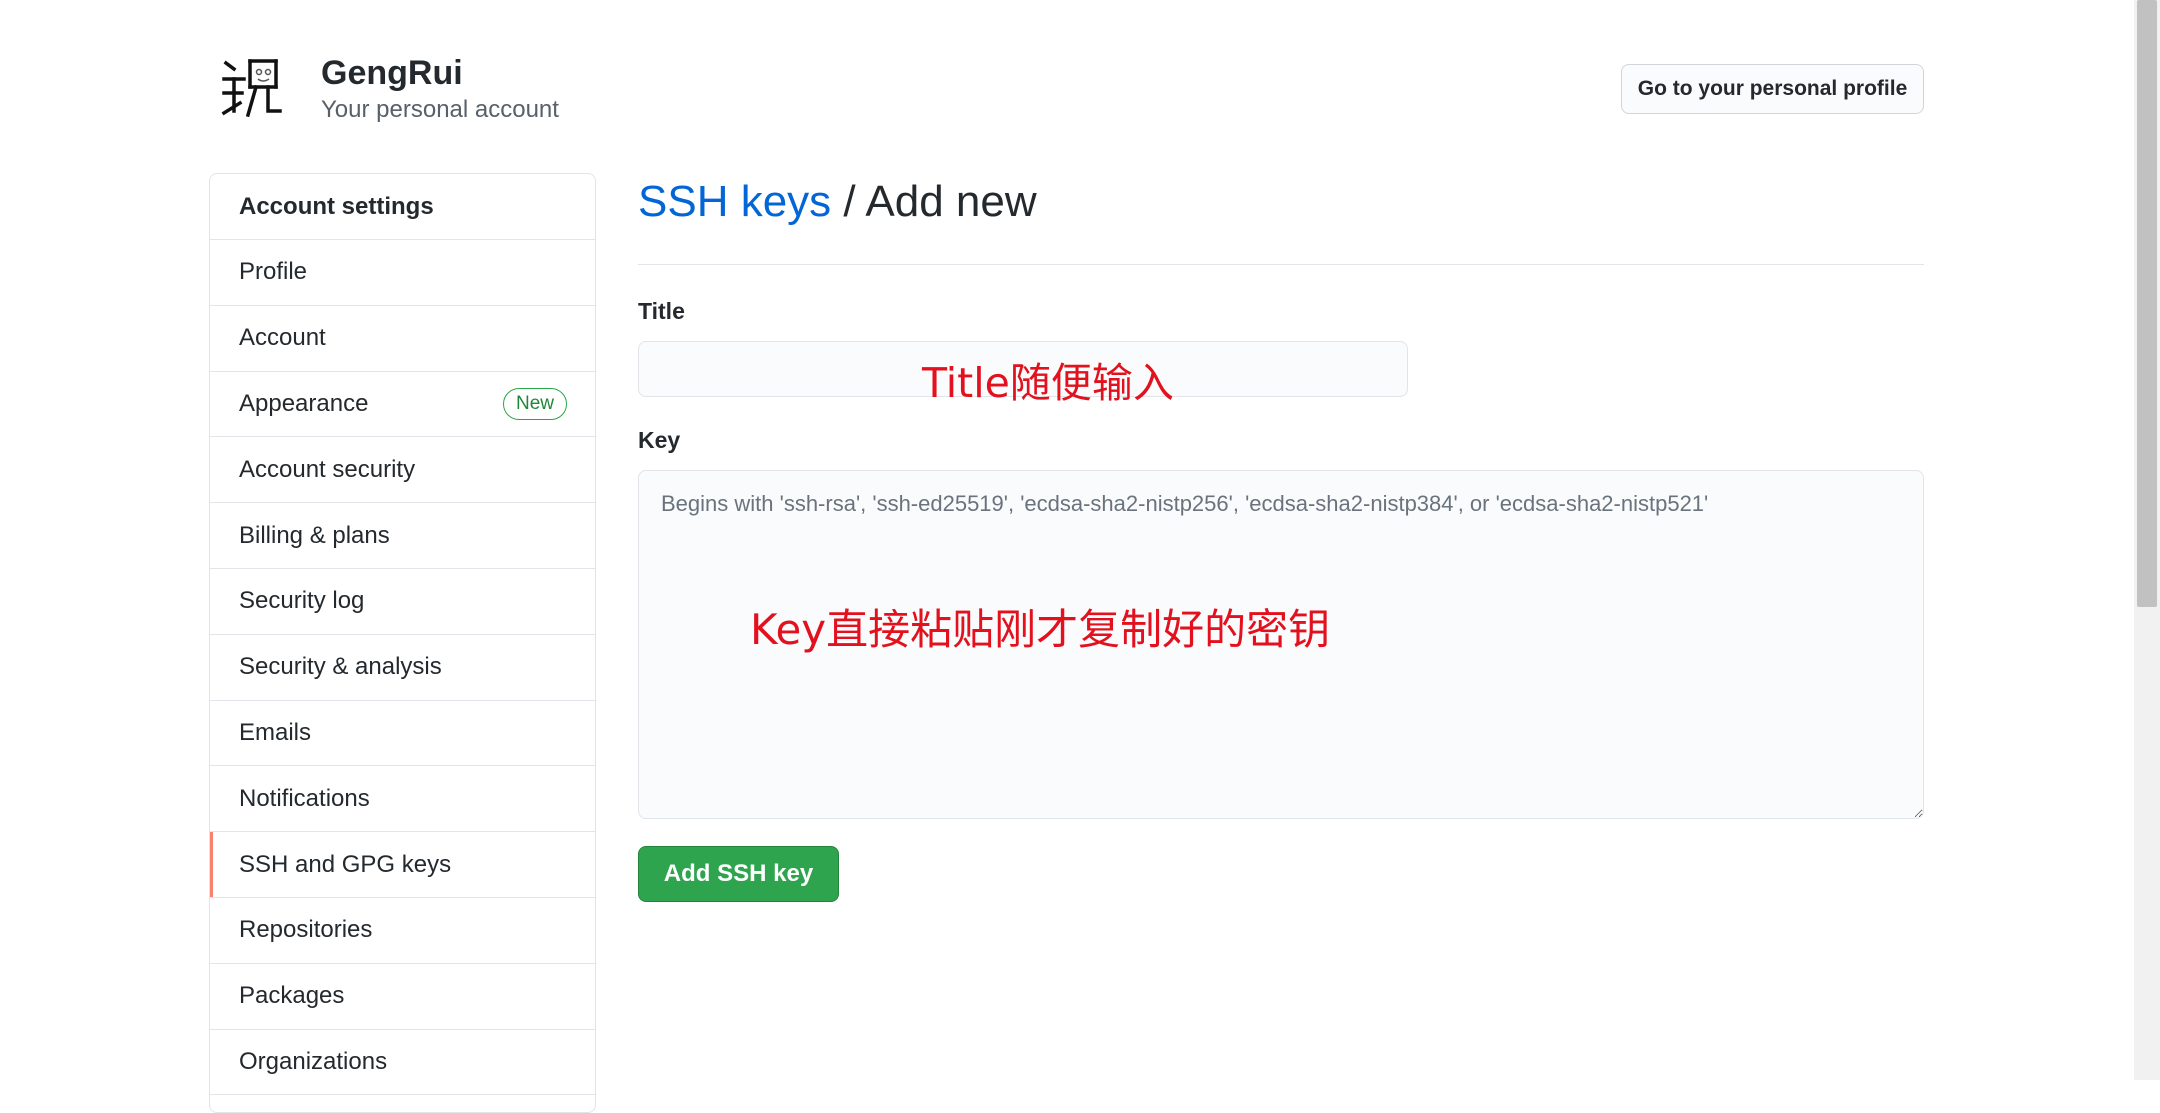  What do you see at coordinates (314, 535) in the screenshot?
I see `sidebar-item-label: Billing & plans` at bounding box center [314, 535].